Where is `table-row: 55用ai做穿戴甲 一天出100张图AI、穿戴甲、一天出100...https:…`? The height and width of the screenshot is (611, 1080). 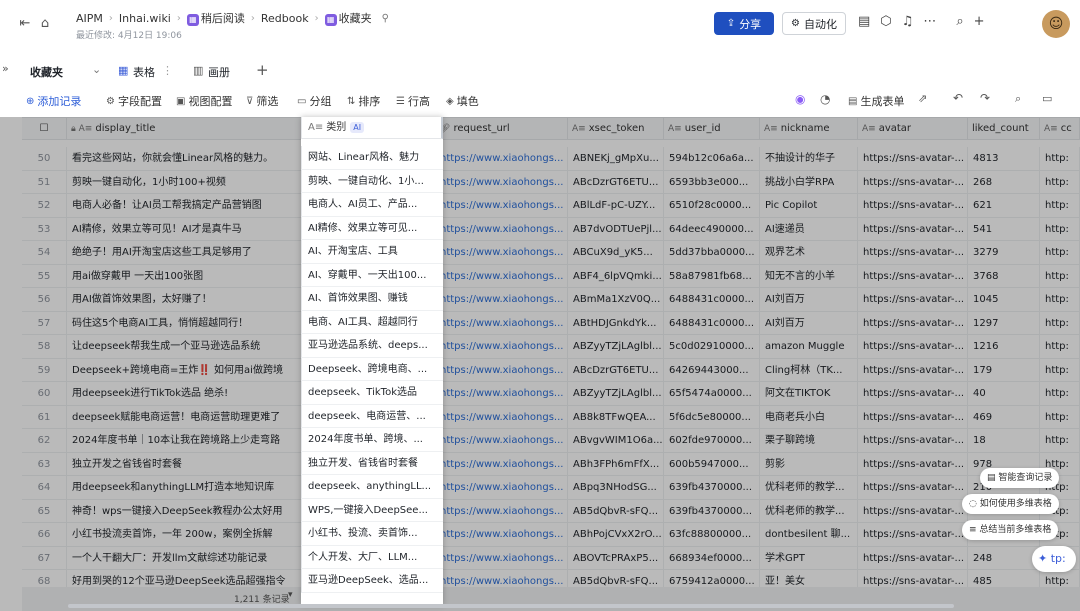
table-row: 55用ai做穿戴甲 一天出100张图AI、穿戴甲、一天出100...https:… is located at coordinates (551, 276).